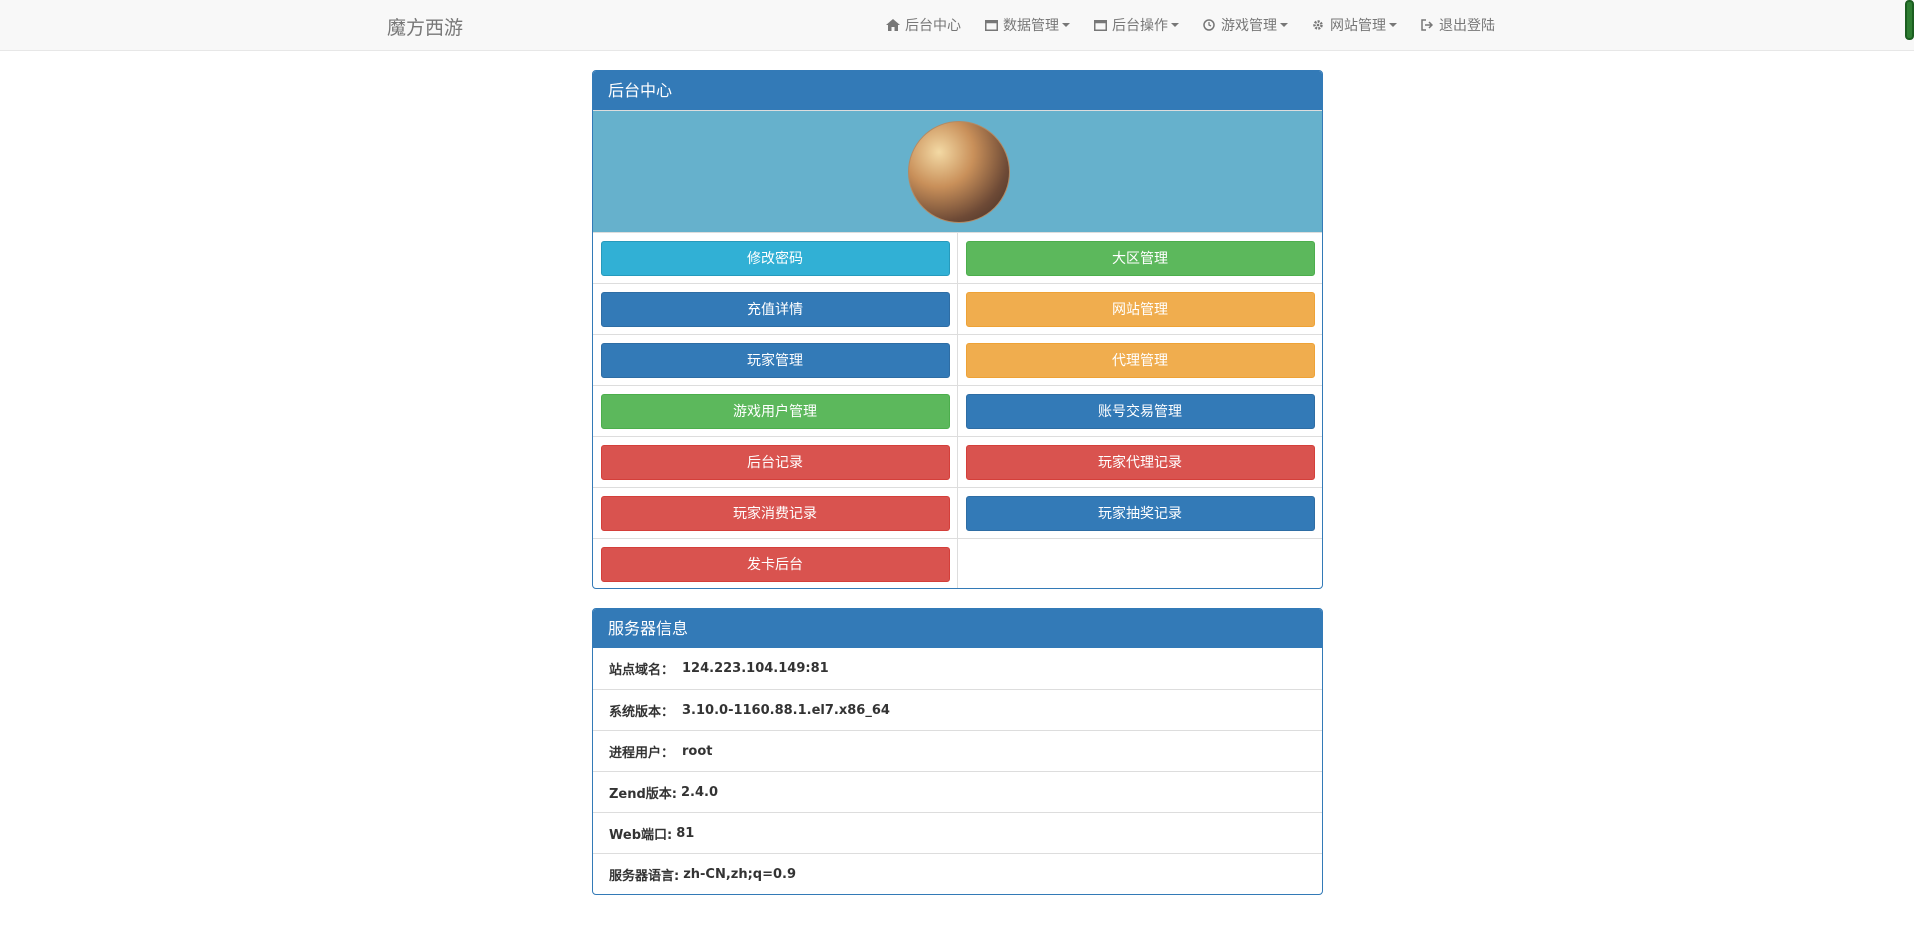 The image size is (1914, 938). Describe the element at coordinates (700, 792) in the screenshot. I see `info-value: 2.4.0` at that location.